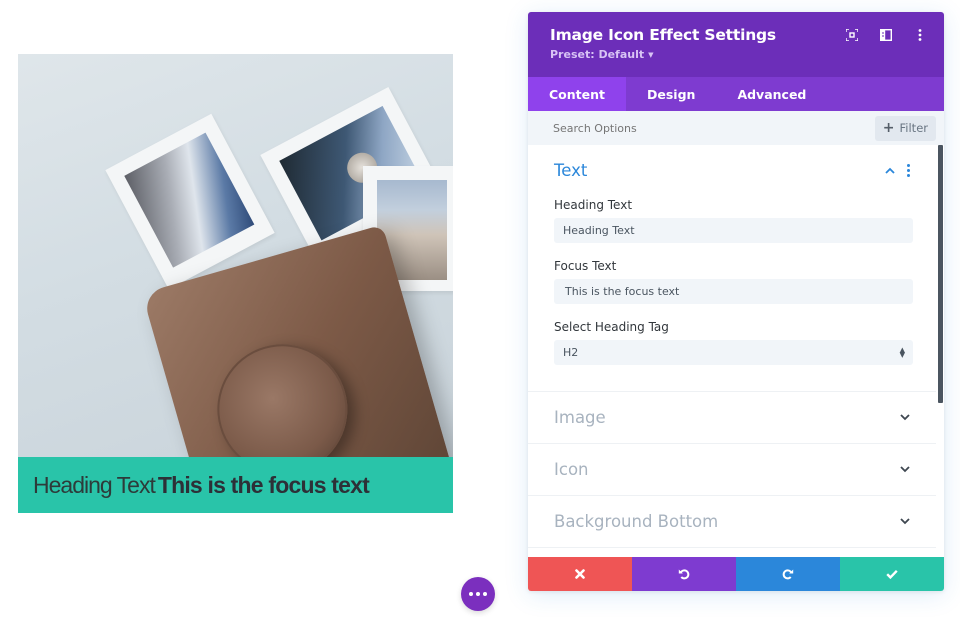 The width and height of the screenshot is (960, 617). What do you see at coordinates (888, 128) in the screenshot?
I see `plus-icon: +` at bounding box center [888, 128].